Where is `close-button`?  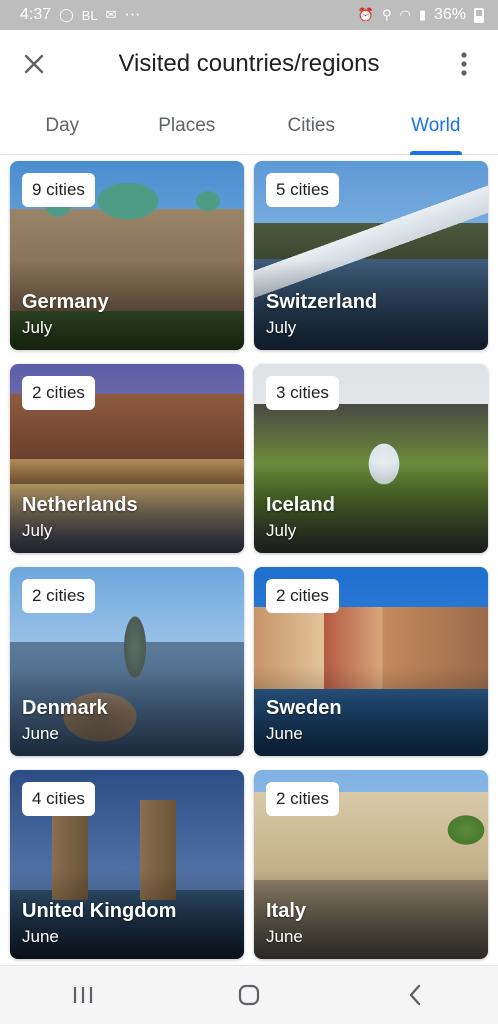 close-button is located at coordinates (34, 64).